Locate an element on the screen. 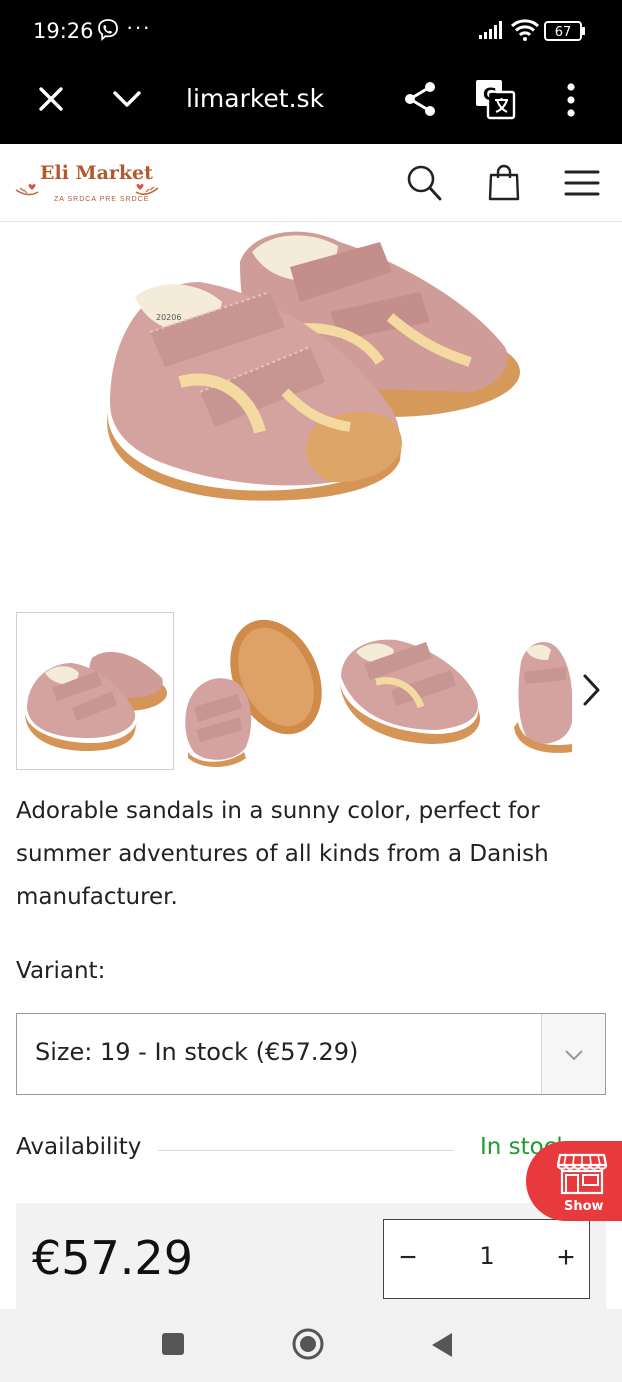 This screenshot has width=622, height=1382. carousel-next-icon is located at coordinates (591, 690).